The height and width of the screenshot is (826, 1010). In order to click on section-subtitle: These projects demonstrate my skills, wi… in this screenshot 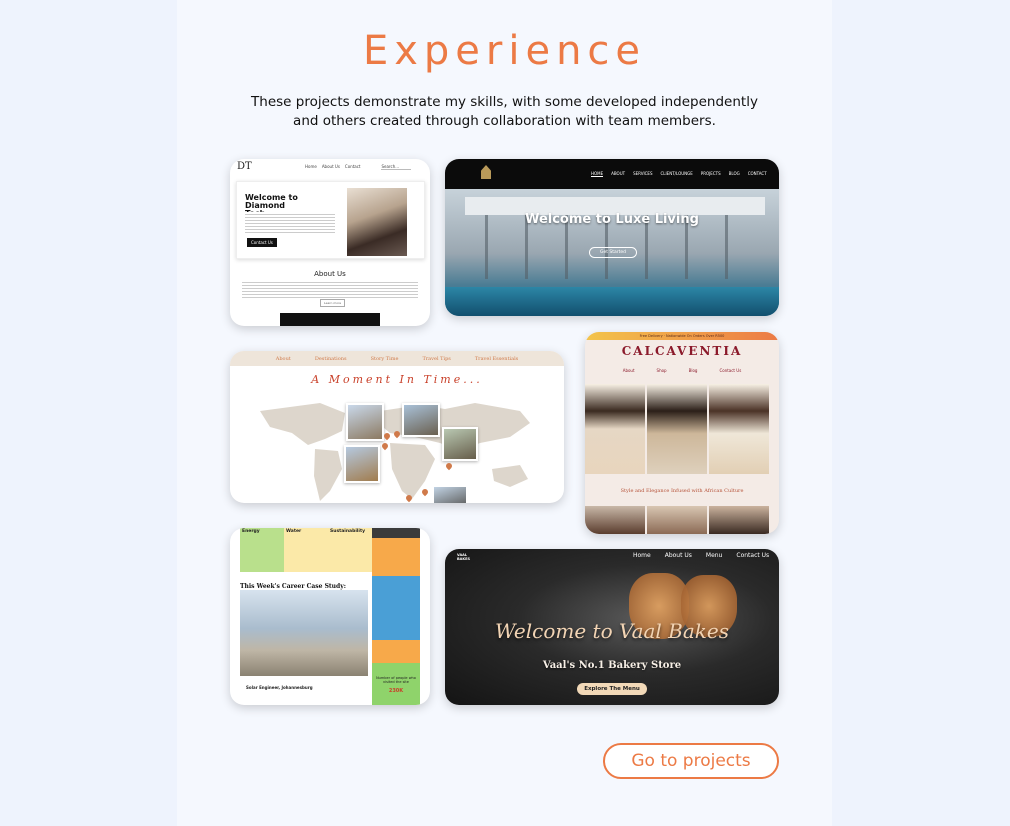, I will do `click(504, 111)`.